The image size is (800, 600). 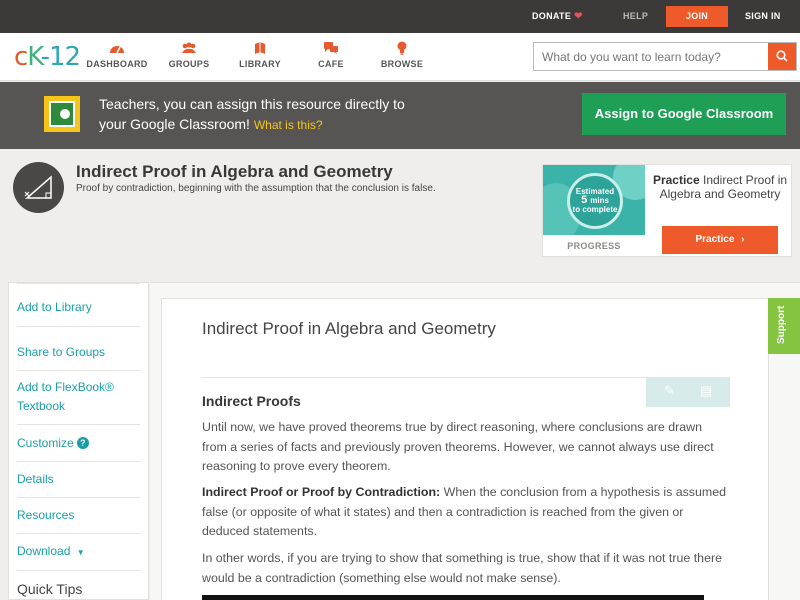 What do you see at coordinates (669, 391) in the screenshot?
I see `pencil-icon: ✎` at bounding box center [669, 391].